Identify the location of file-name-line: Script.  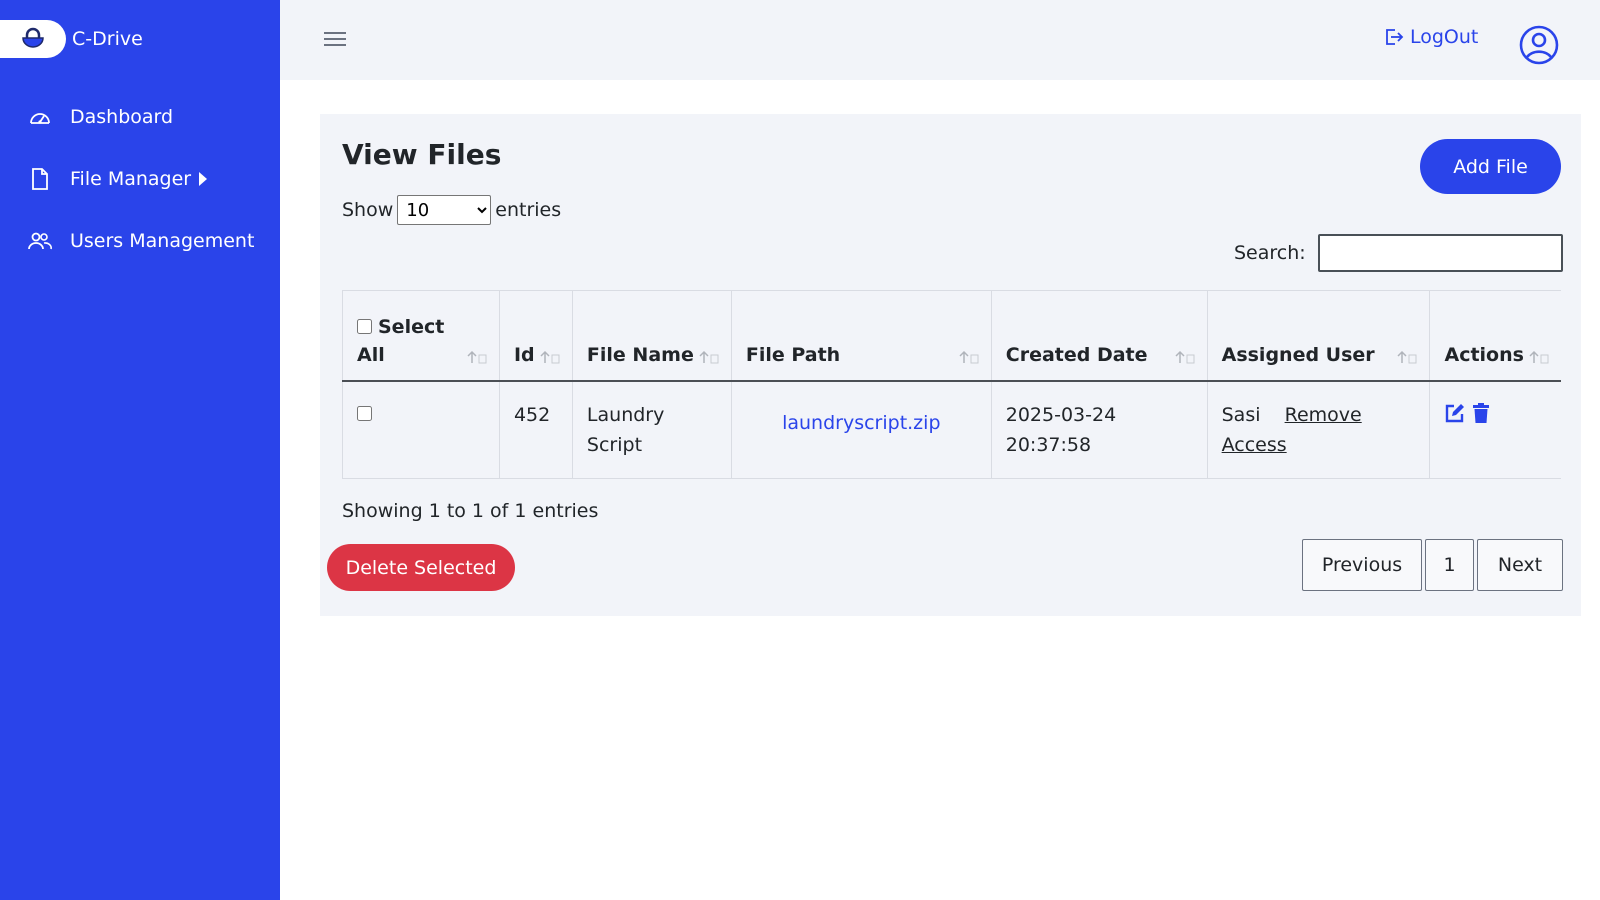
(614, 444).